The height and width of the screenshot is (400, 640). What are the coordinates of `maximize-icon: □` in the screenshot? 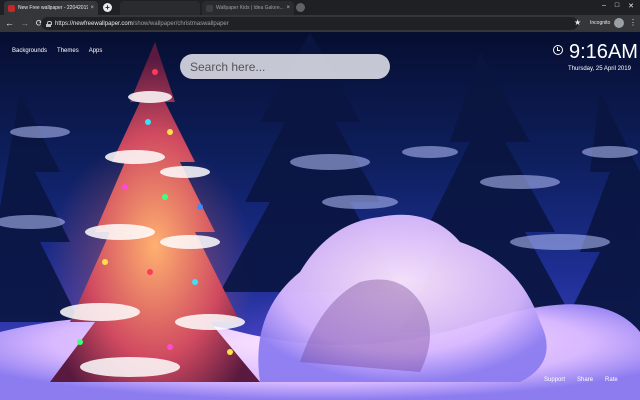 It's located at (617, 6).